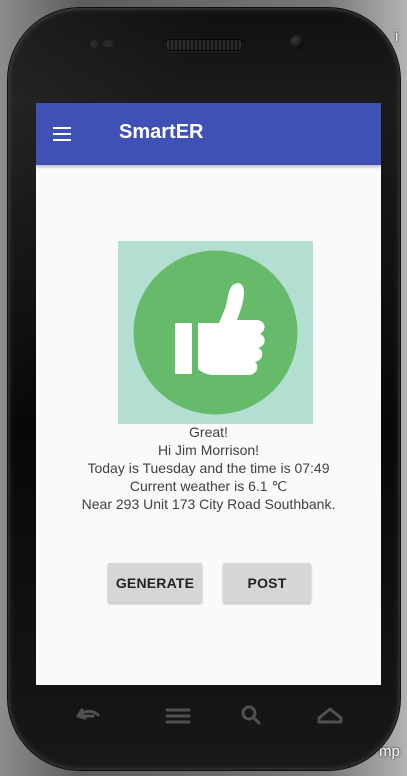 The height and width of the screenshot is (776, 407). Describe the element at coordinates (208, 504) in the screenshot. I see `location-message: Near 293 Unit 173 City Road Southbank.` at that location.